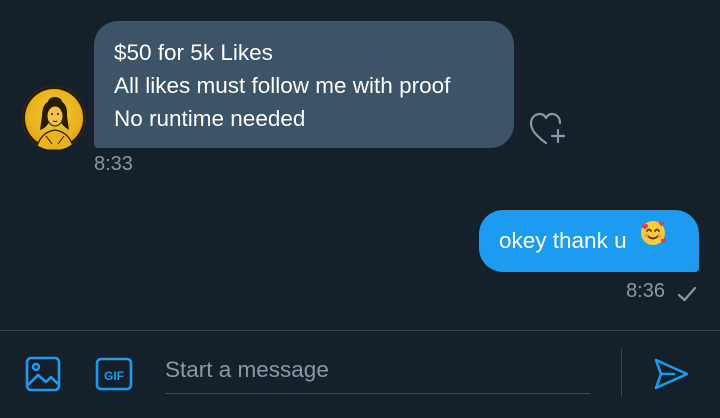  I want to click on heart-add-icon, so click(550, 128).